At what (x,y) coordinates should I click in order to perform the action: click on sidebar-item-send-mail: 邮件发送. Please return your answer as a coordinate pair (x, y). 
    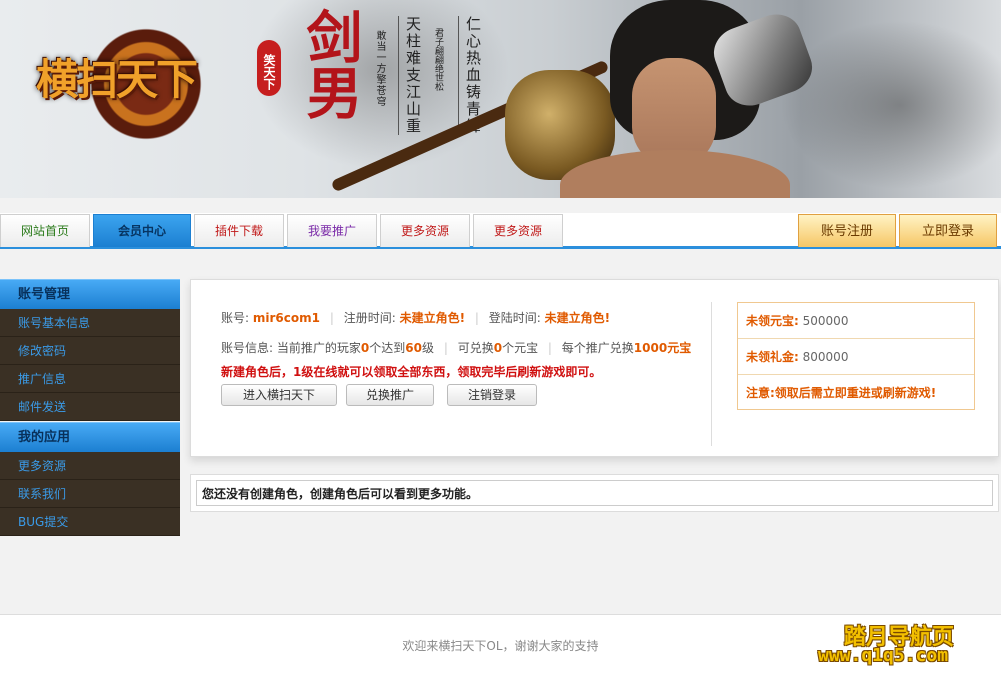
    Looking at the image, I should click on (90, 407).